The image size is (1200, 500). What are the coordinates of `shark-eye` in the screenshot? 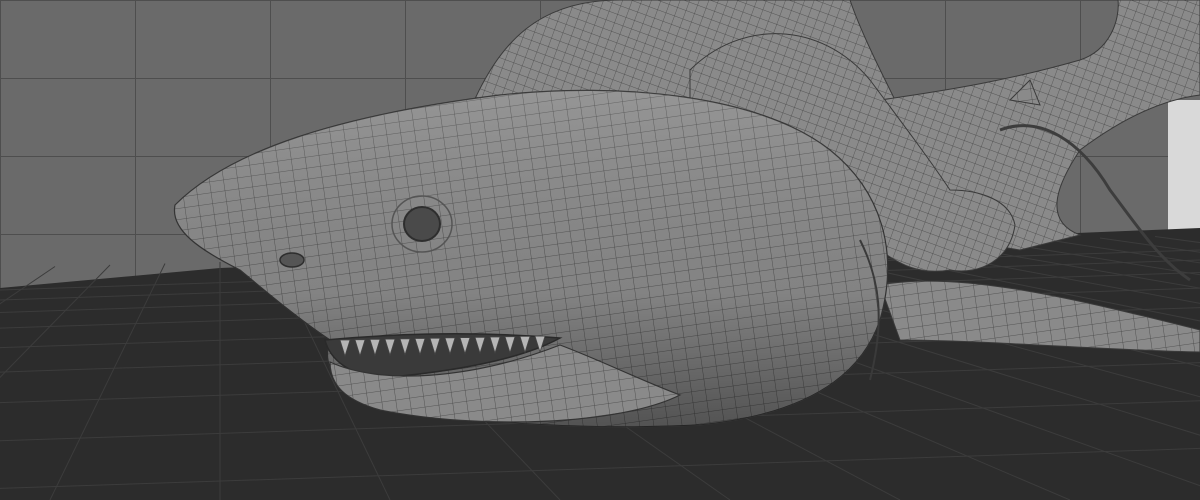 It's located at (422, 224).